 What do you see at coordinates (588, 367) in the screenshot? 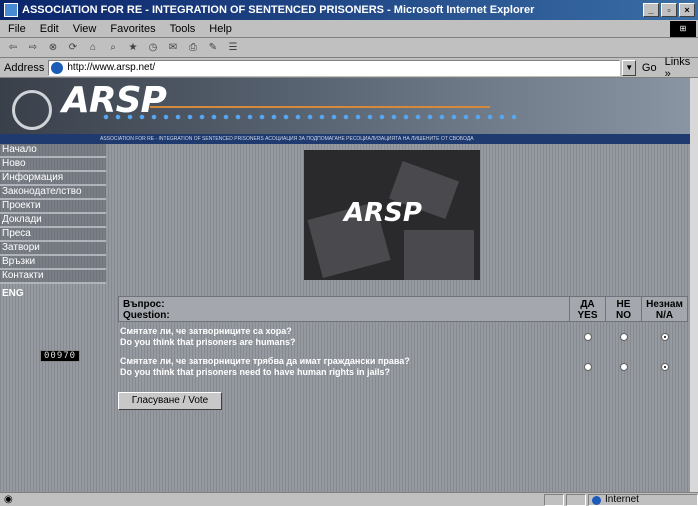
I see `q2-yes-radio` at bounding box center [588, 367].